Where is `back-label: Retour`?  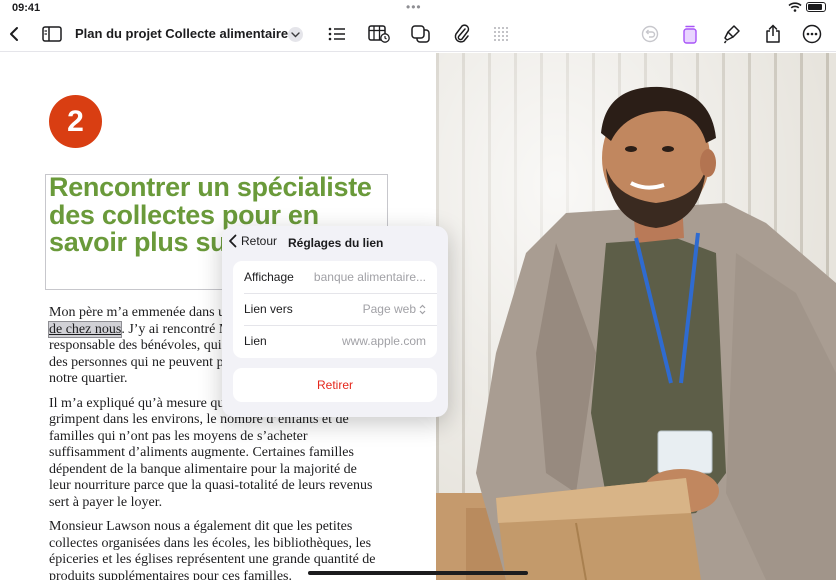
back-label: Retour is located at coordinates (259, 241).